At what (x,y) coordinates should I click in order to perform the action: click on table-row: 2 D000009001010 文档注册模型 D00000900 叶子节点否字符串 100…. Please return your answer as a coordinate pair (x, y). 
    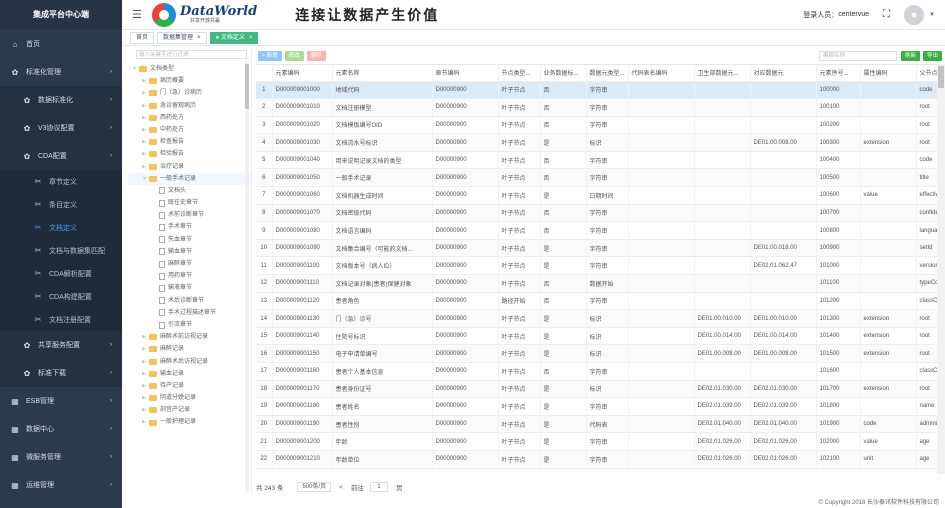
    Looking at the image, I should click on (596, 107).